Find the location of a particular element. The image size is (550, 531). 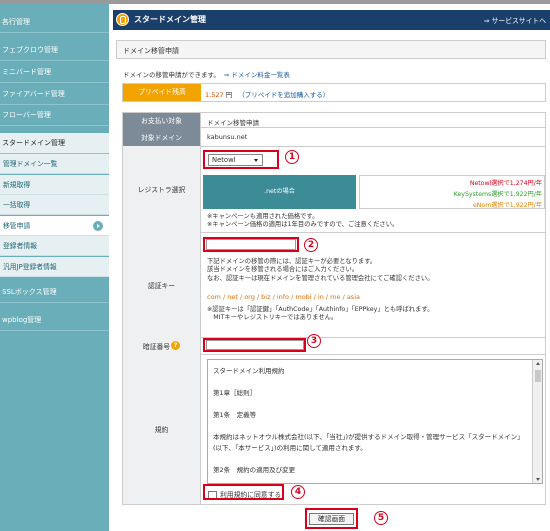

sidebar-sub-transfer: 移管申請 is located at coordinates (54, 226).